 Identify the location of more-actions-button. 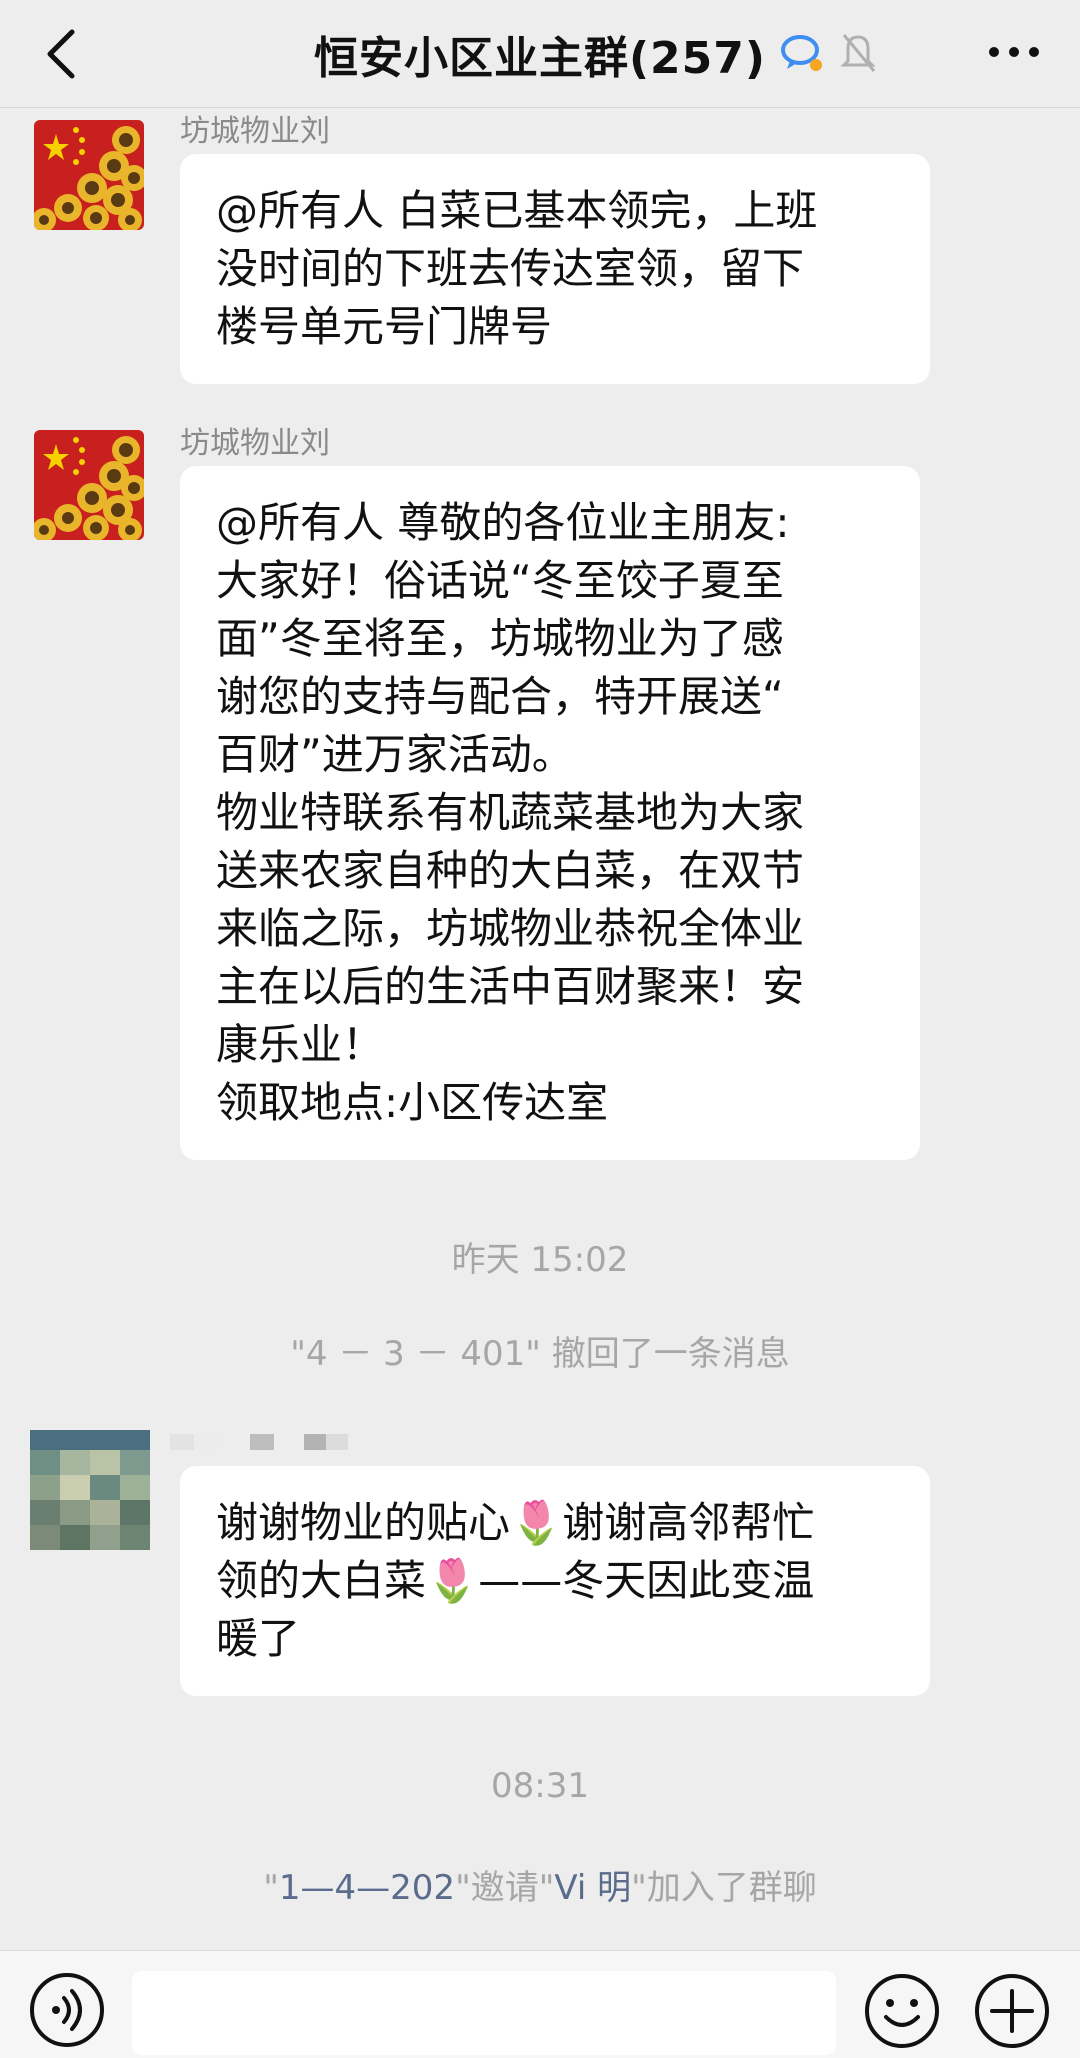
(1012, 2011).